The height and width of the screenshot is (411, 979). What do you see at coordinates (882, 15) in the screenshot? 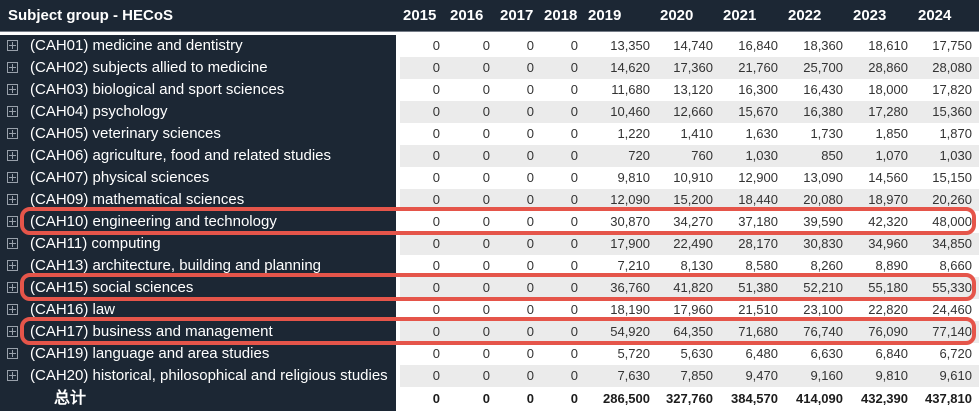
I see `year-header-2023: 2023` at bounding box center [882, 15].